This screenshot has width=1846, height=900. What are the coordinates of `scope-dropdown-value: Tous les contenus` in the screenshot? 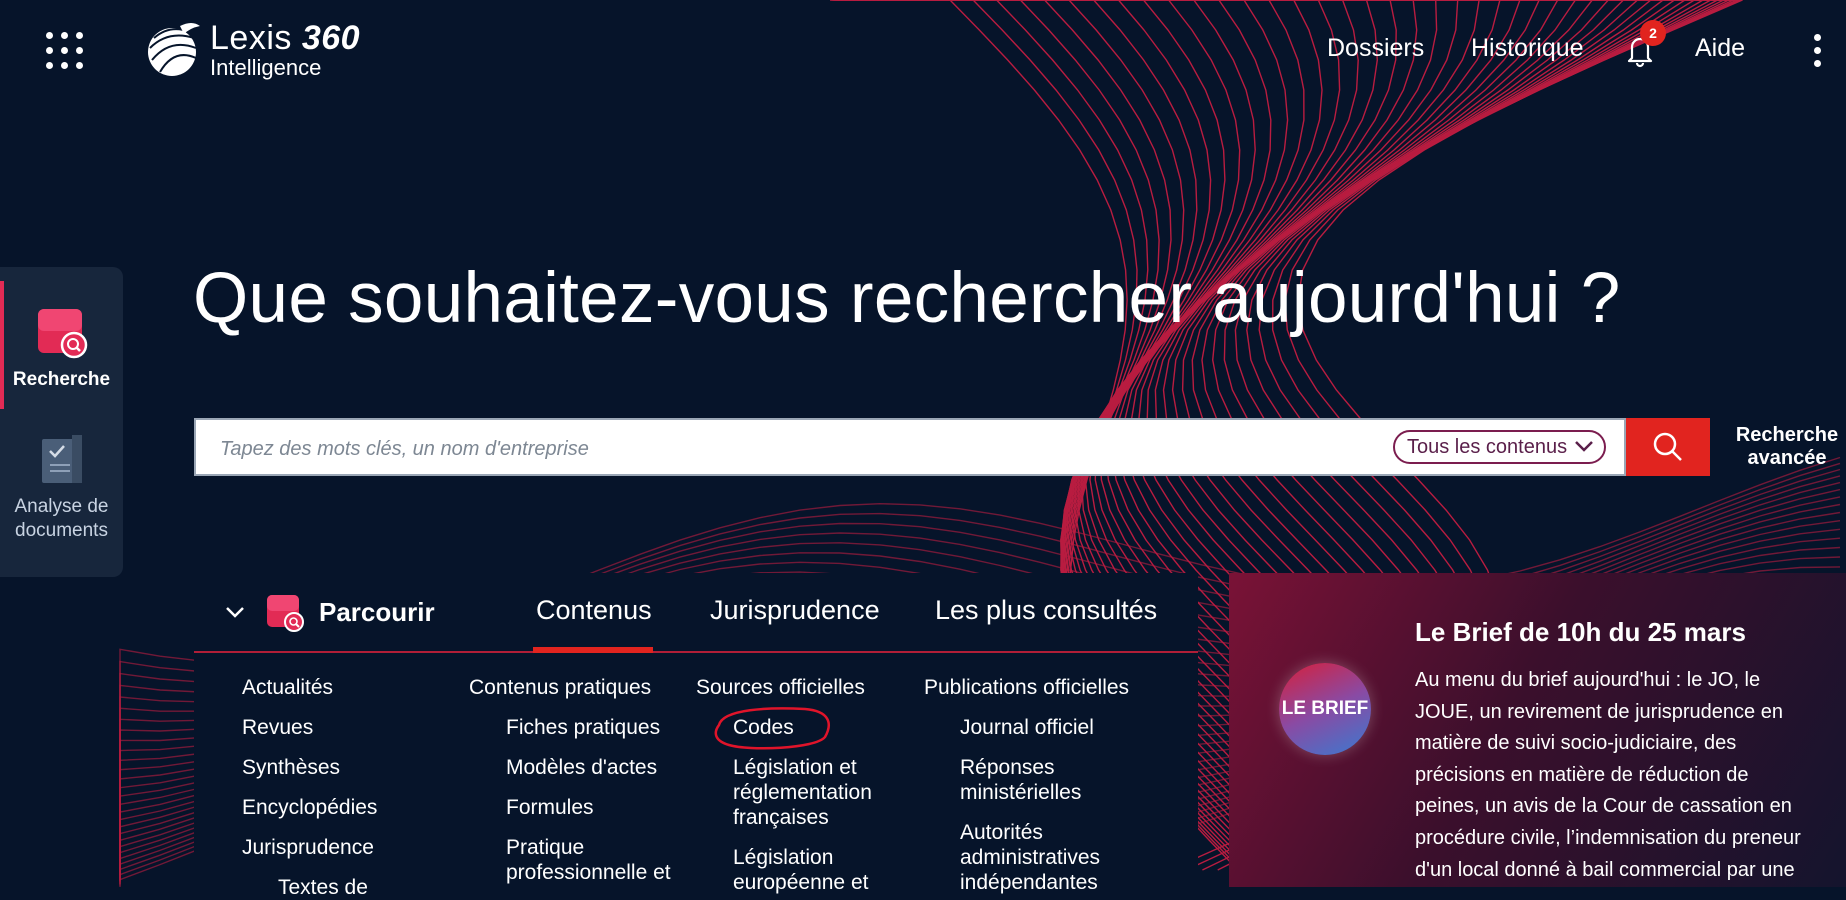 It's located at (1487, 446).